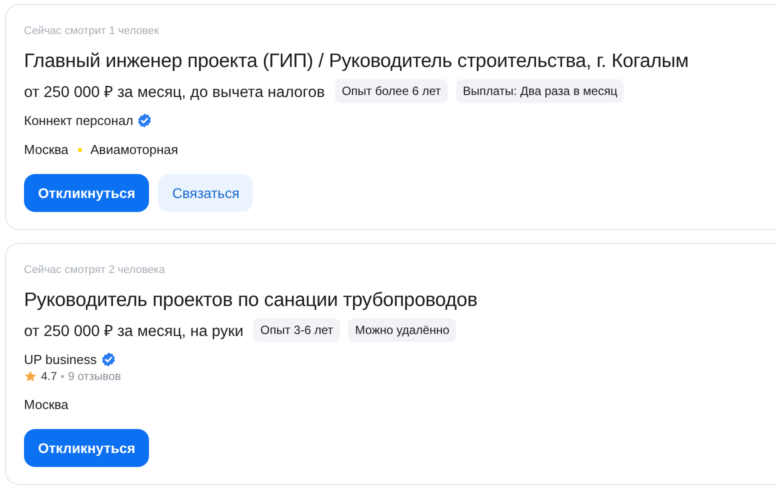 The image size is (777, 486). Describe the element at coordinates (206, 193) in the screenshot. I see `action-button: Связаться` at that location.